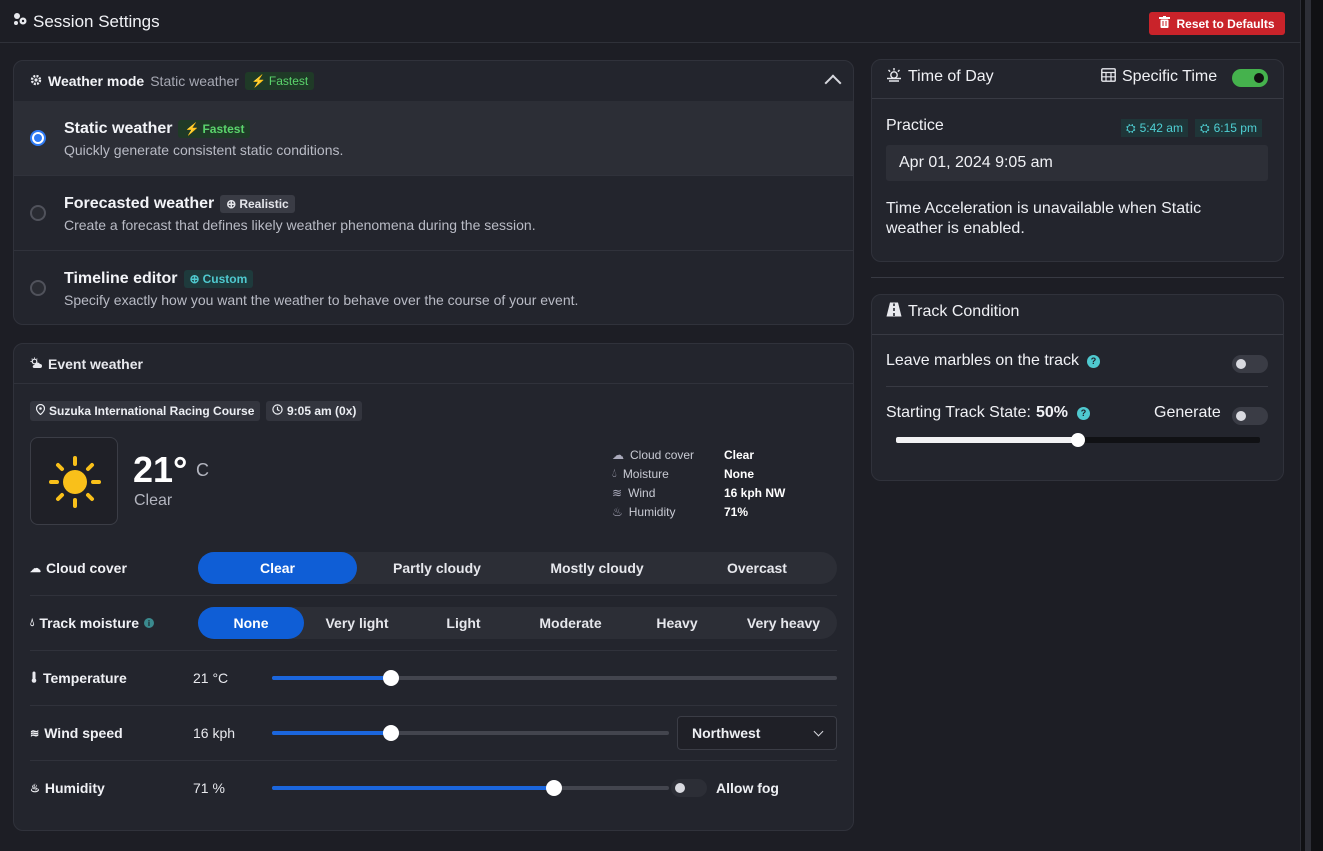 The height and width of the screenshot is (851, 1323). What do you see at coordinates (86, 568) in the screenshot?
I see `cloud-cover-label-text: Cloud cover` at bounding box center [86, 568].